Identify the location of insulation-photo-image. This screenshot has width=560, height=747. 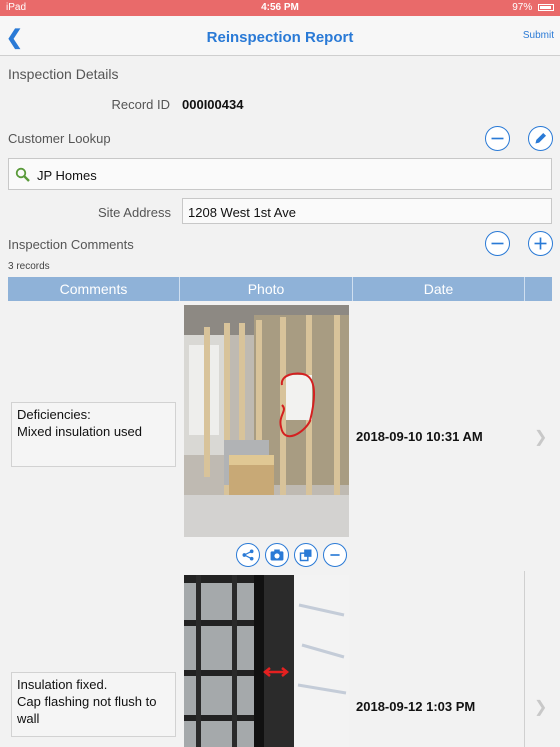
(266, 421).